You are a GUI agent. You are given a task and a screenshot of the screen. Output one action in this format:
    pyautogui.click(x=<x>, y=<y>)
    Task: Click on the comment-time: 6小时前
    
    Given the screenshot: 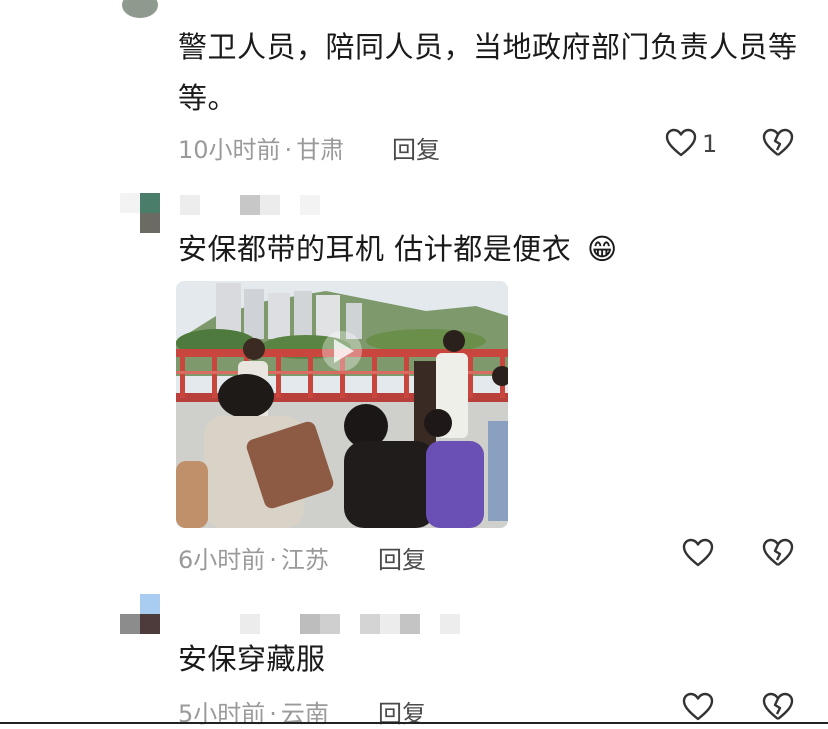 What is the action you would take?
    pyautogui.click(x=222, y=560)
    